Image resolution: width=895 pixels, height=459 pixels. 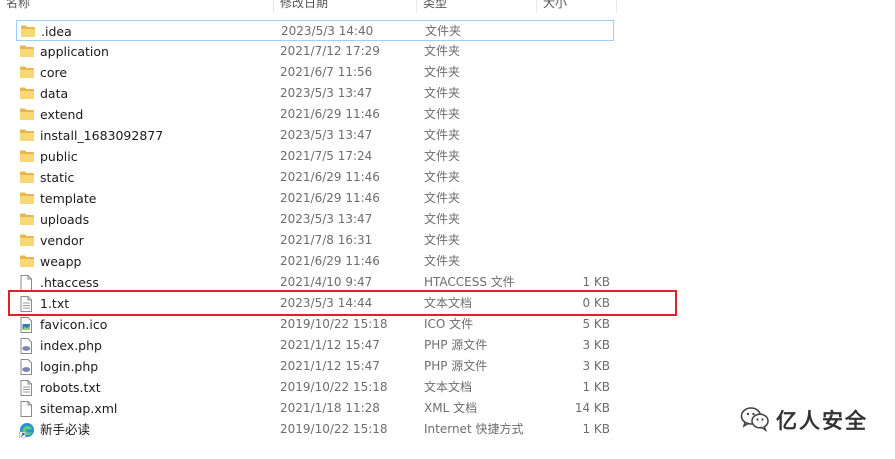 I want to click on file-name: favicon.ico, so click(x=74, y=324).